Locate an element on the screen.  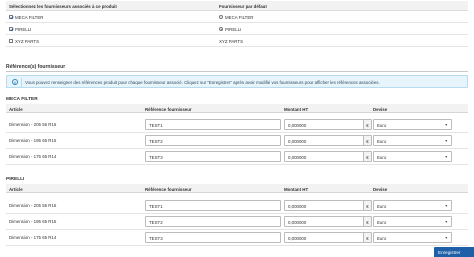
supplier-label: XYZ PARTS is located at coordinates (27, 41).